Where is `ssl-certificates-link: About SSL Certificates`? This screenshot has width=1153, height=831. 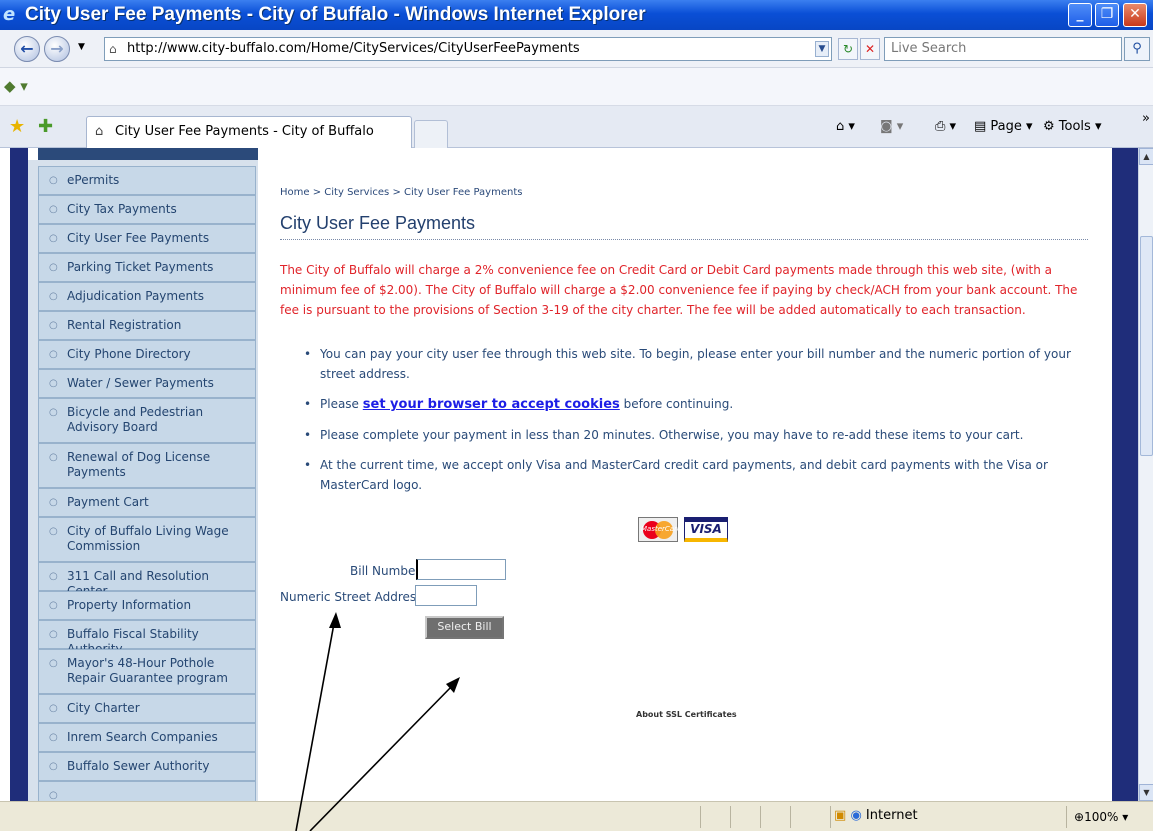 ssl-certificates-link: About SSL Certificates is located at coordinates (686, 714).